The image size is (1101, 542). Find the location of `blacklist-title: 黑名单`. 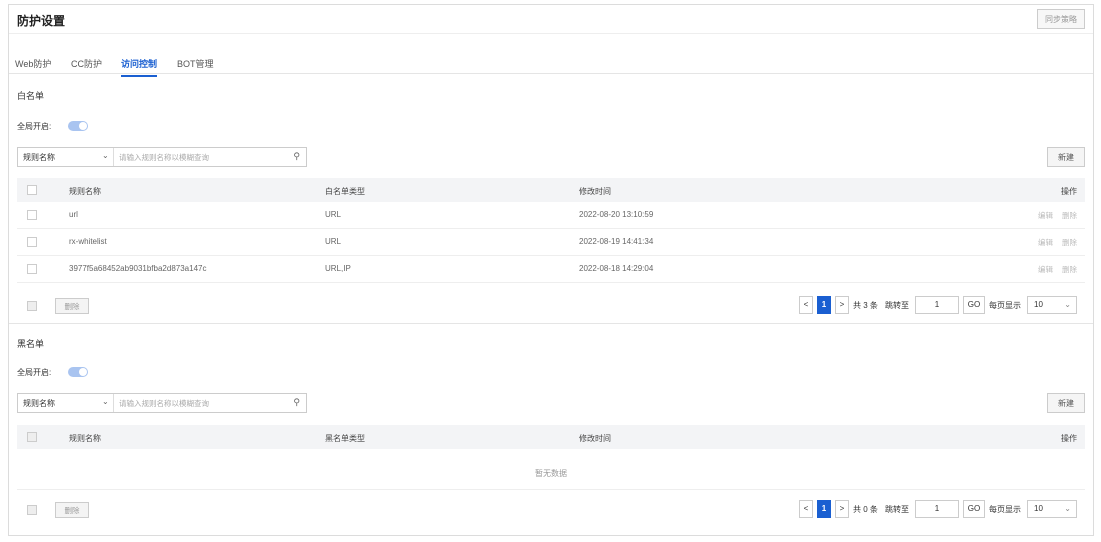

blacklist-title: 黑名单 is located at coordinates (31, 344).